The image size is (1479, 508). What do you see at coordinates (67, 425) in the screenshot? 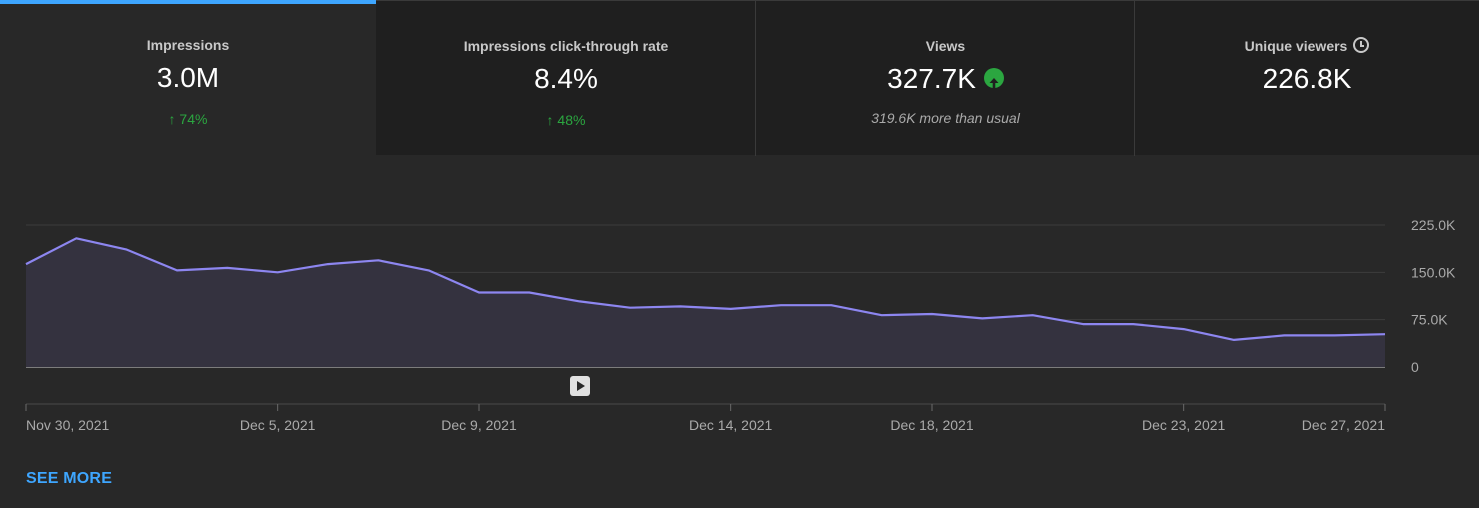
I see `x-tick-label: Nov 30, 2021` at bounding box center [67, 425].